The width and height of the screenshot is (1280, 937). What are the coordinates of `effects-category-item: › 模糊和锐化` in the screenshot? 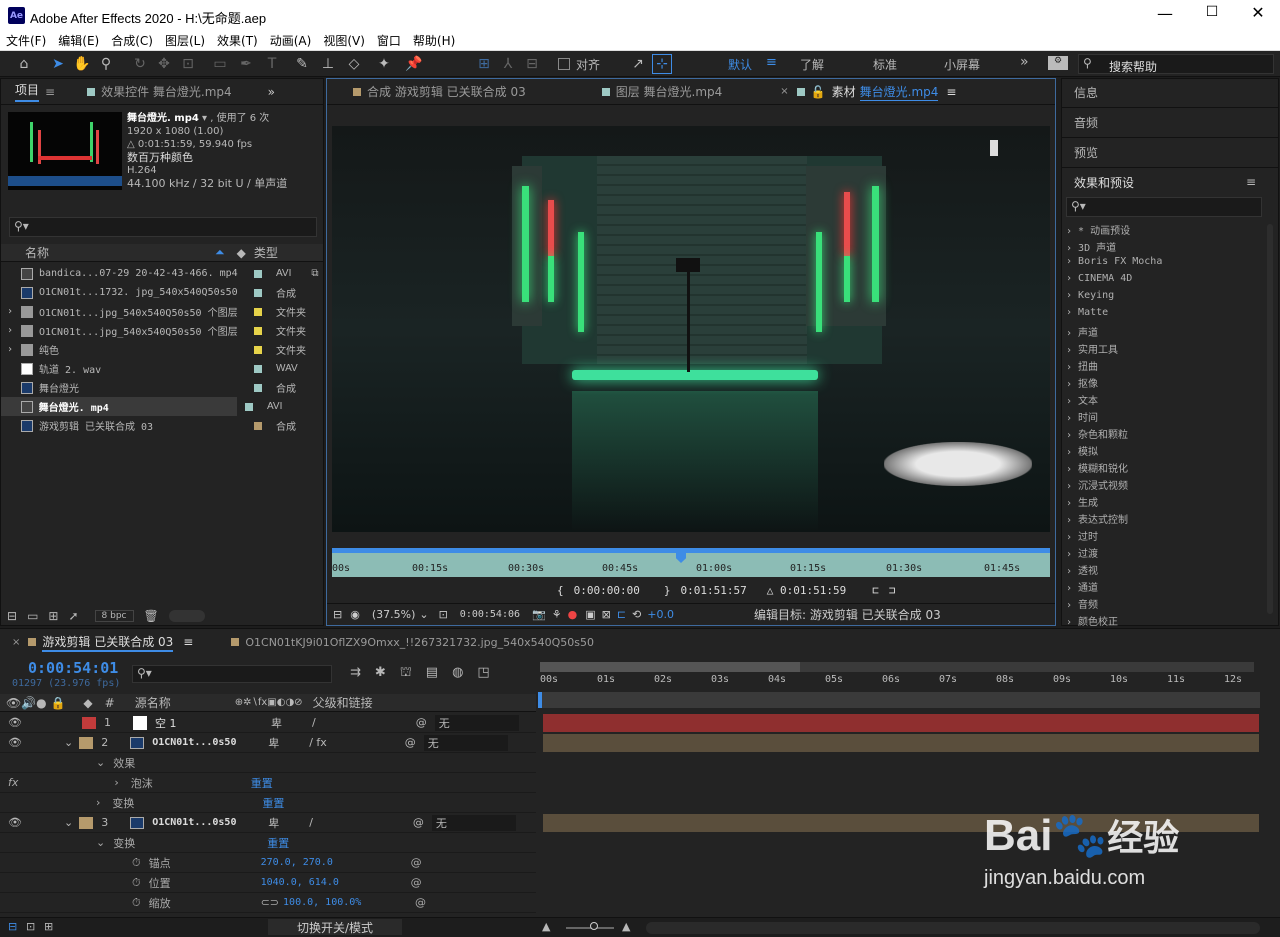 It's located at (1097, 467).